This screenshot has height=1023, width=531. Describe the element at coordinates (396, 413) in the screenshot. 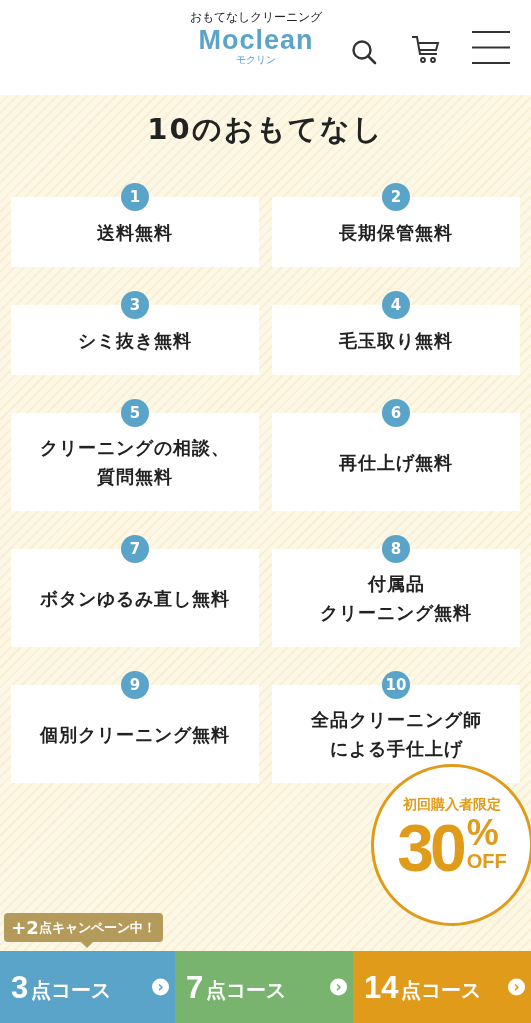

I see `number-badge: 6` at that location.